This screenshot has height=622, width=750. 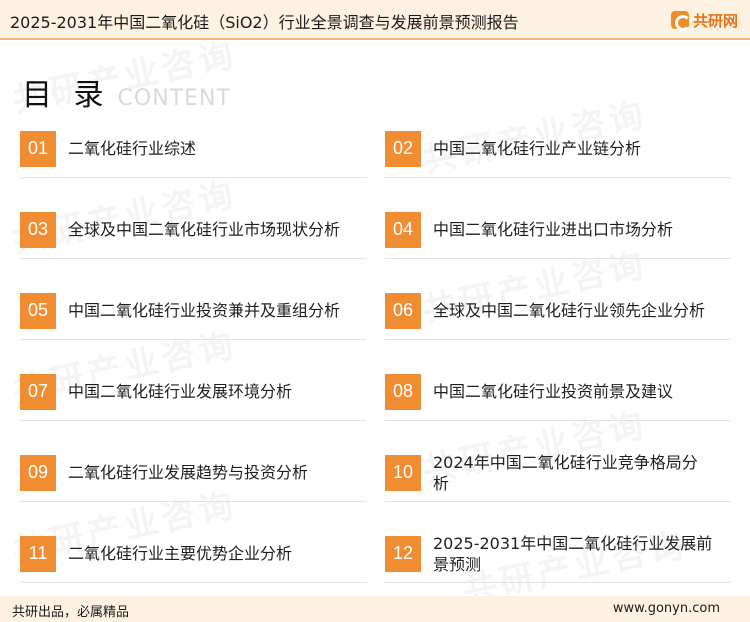 I want to click on toc-item-label: 二氧化硅行业主要优势企业分析, so click(x=180, y=553).